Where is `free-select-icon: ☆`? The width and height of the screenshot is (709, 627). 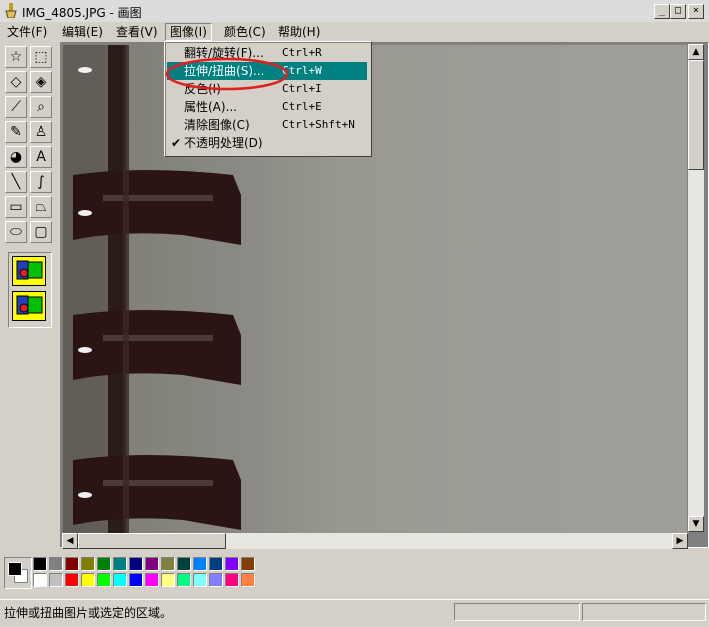
free-select-icon: ☆ is located at coordinates (16, 57).